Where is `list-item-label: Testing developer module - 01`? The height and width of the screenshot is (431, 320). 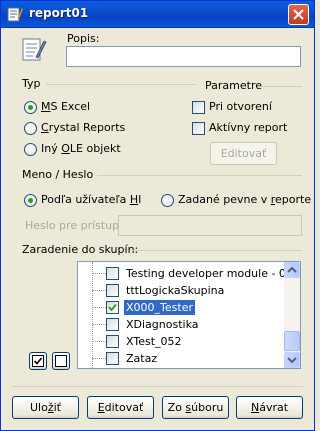
list-item-label: Testing developer module - 01 is located at coordinates (209, 273).